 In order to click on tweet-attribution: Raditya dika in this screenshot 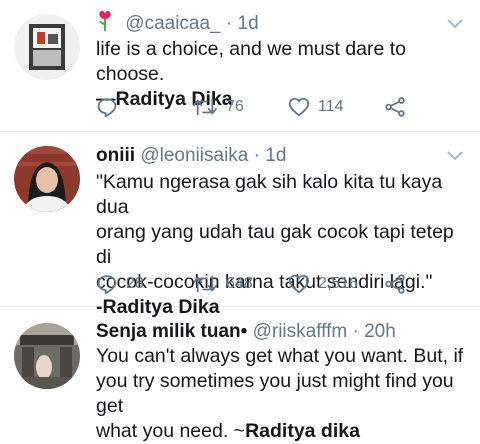, I will do `click(302, 431)`.